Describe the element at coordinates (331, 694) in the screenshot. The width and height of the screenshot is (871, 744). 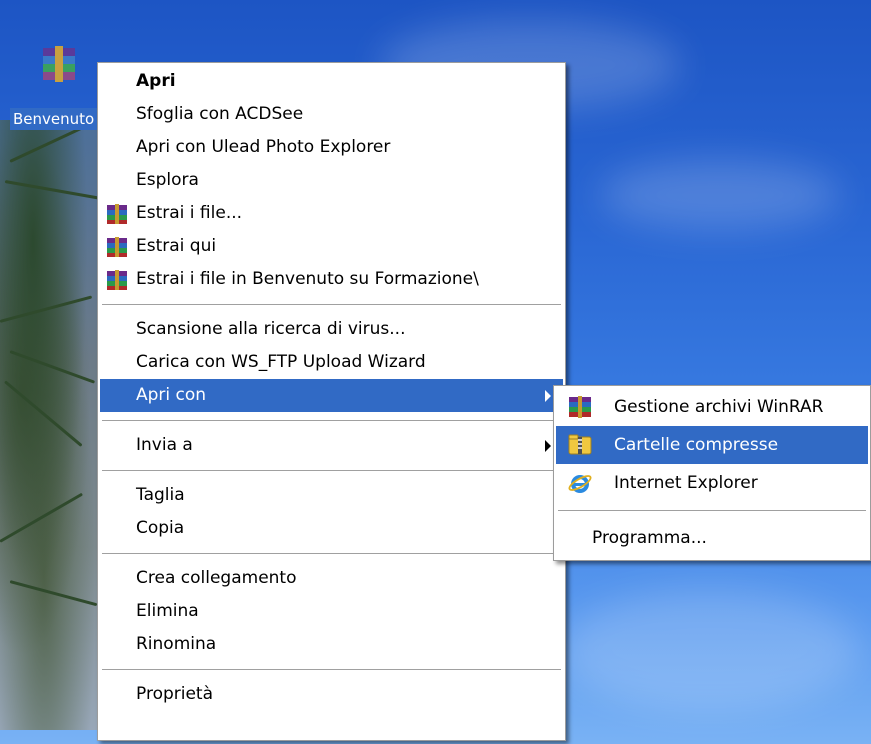
I see `menu-item-proprieta: Proprietà` at that location.